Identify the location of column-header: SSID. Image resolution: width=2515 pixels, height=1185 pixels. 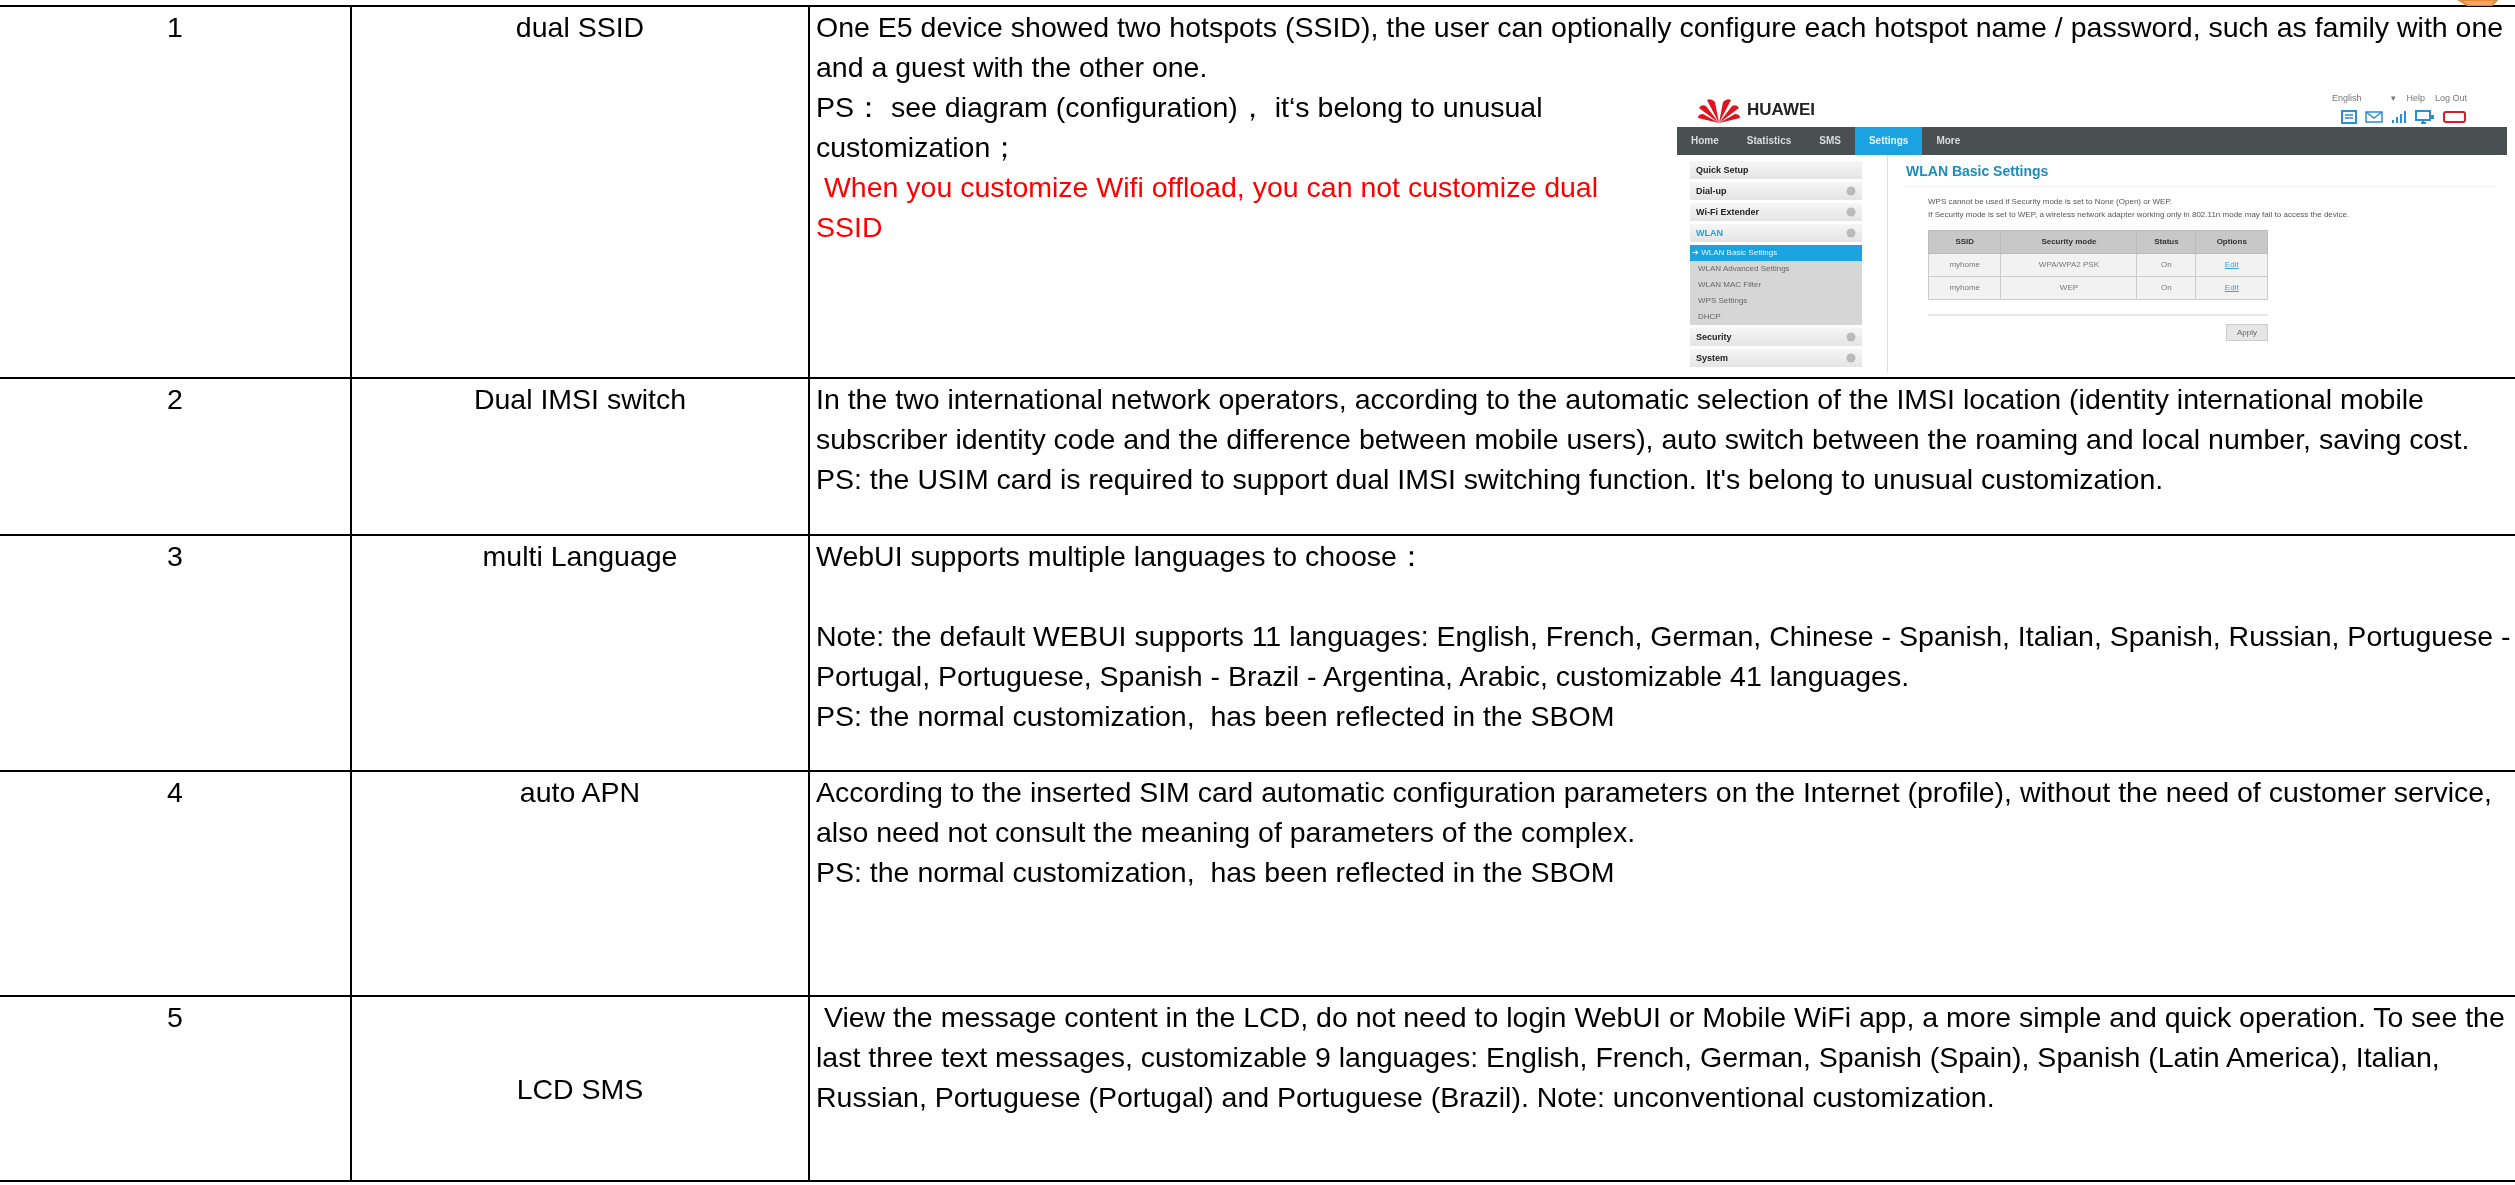
(1964, 242).